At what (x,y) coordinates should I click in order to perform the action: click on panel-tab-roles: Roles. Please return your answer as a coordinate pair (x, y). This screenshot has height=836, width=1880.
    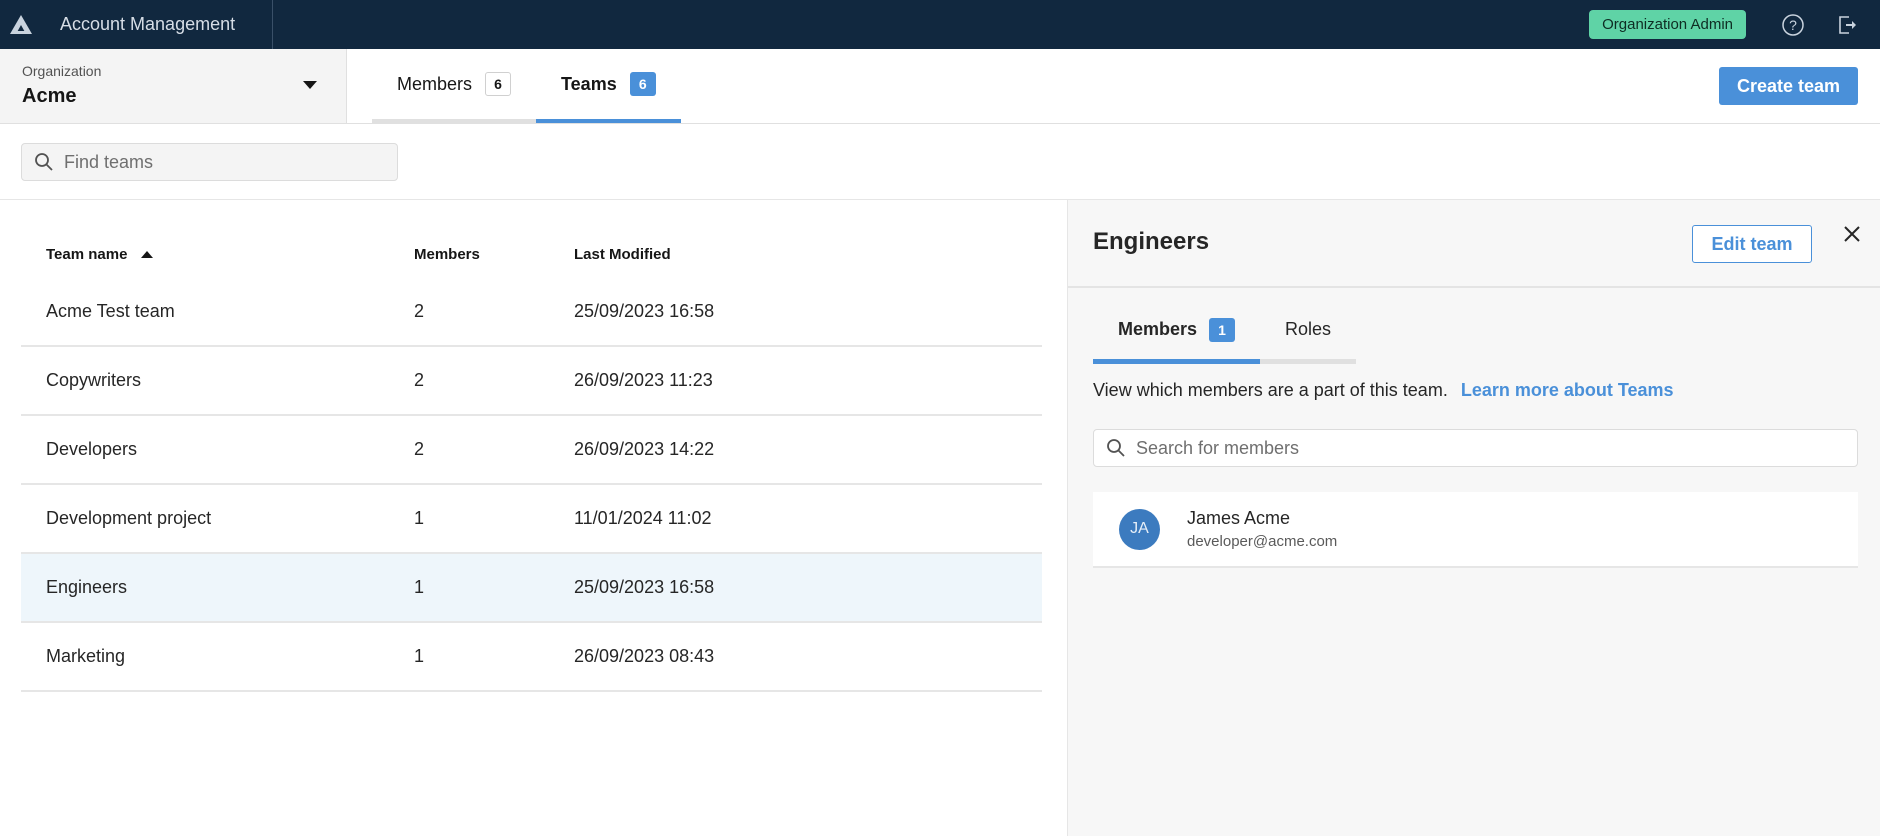
    Looking at the image, I should click on (1308, 332).